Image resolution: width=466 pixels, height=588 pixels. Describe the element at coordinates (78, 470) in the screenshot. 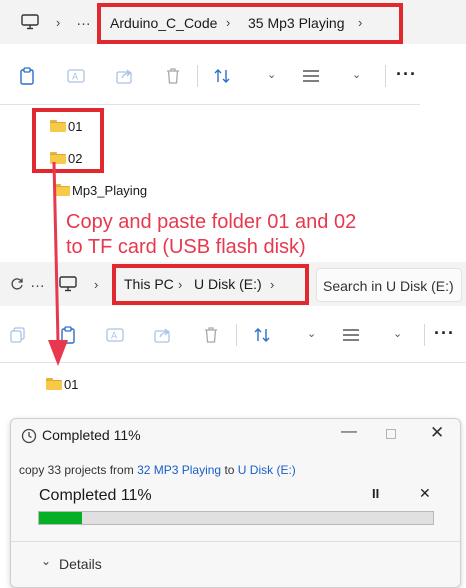

I see `copy-prefix-text: copy 33 projects from` at that location.